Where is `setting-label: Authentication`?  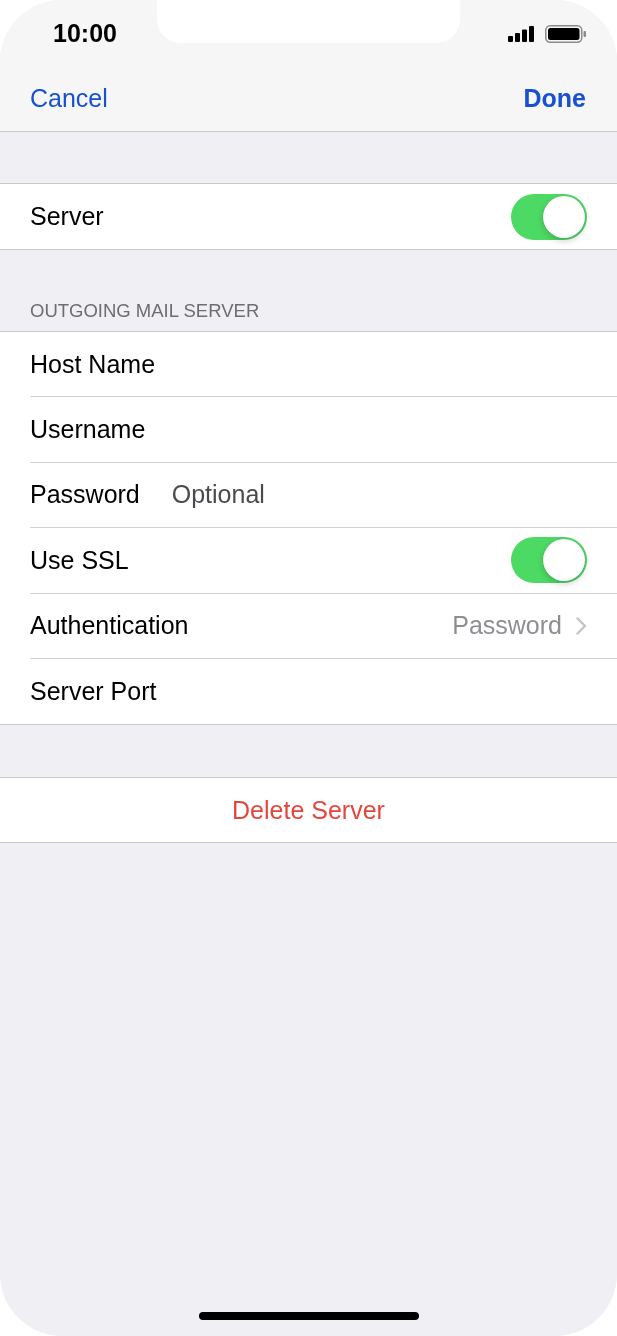 setting-label: Authentication is located at coordinates (109, 626).